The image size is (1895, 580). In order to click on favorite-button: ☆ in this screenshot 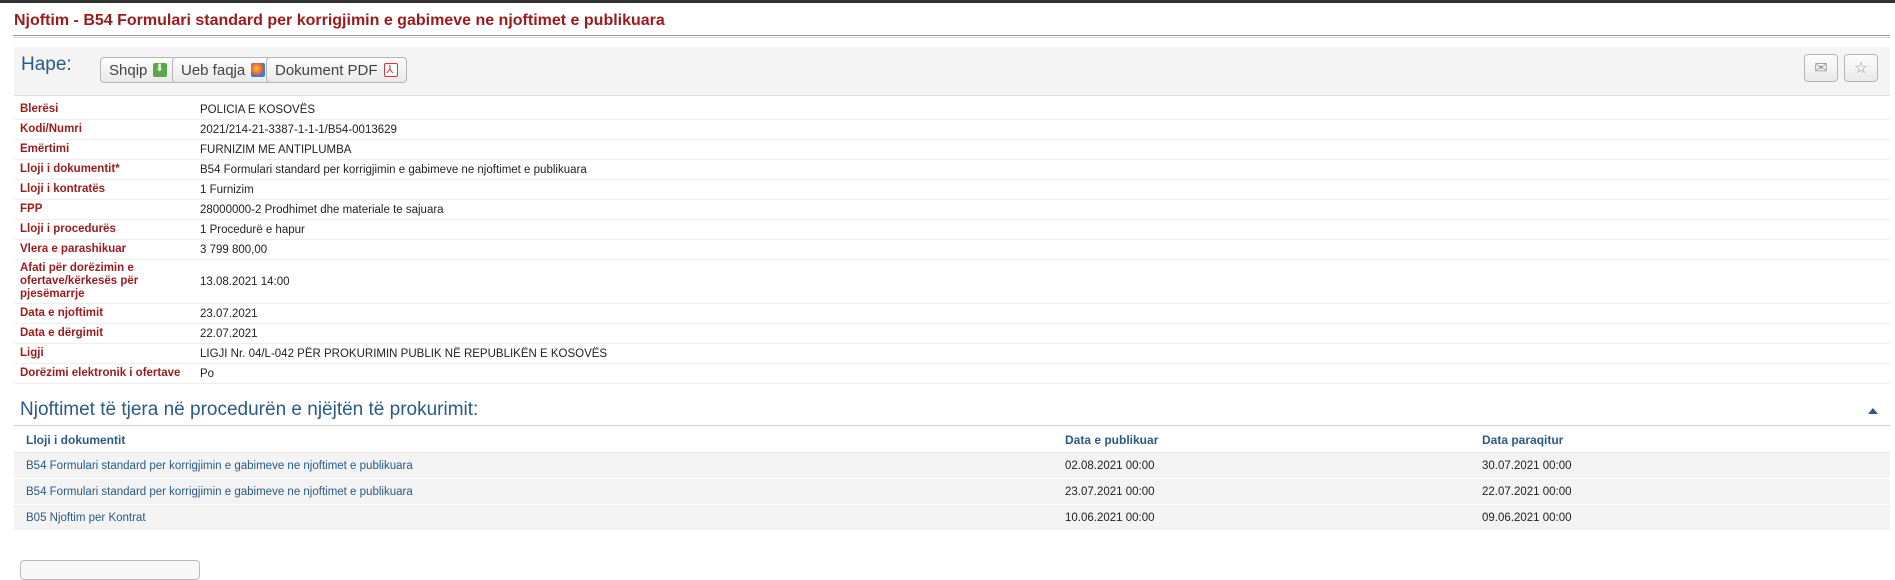, I will do `click(1861, 68)`.